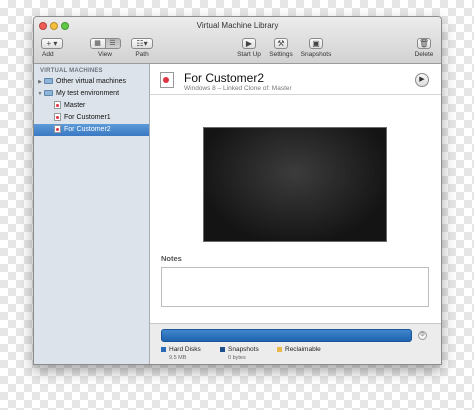 This screenshot has height=410, width=474. I want to click on sidebar-item-label: Other virtual machines, so click(91, 81).